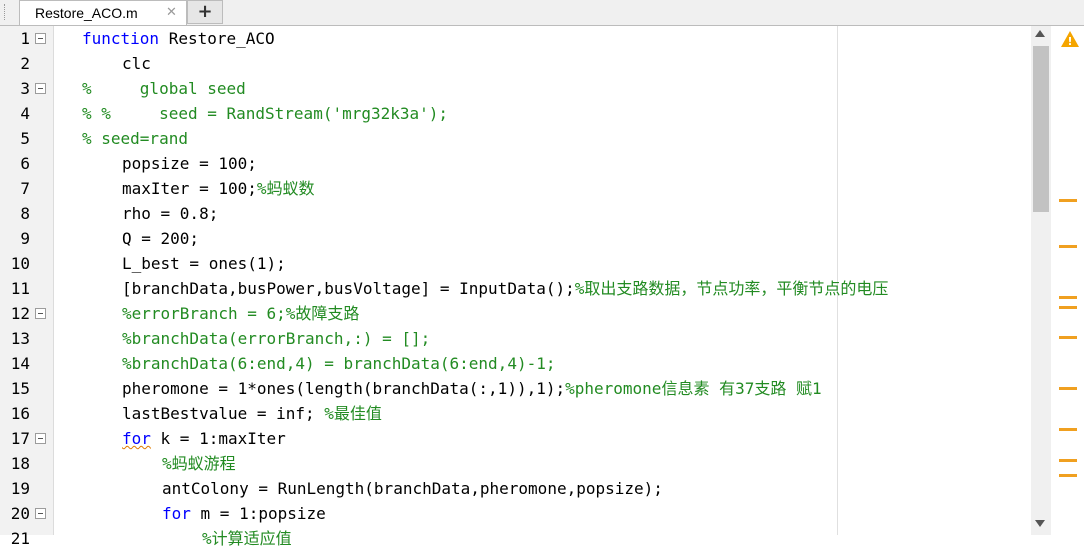 The image size is (1084, 551). What do you see at coordinates (103, 12) in the screenshot?
I see `tab-restore-aco: Restore_ACO.m ✕` at bounding box center [103, 12].